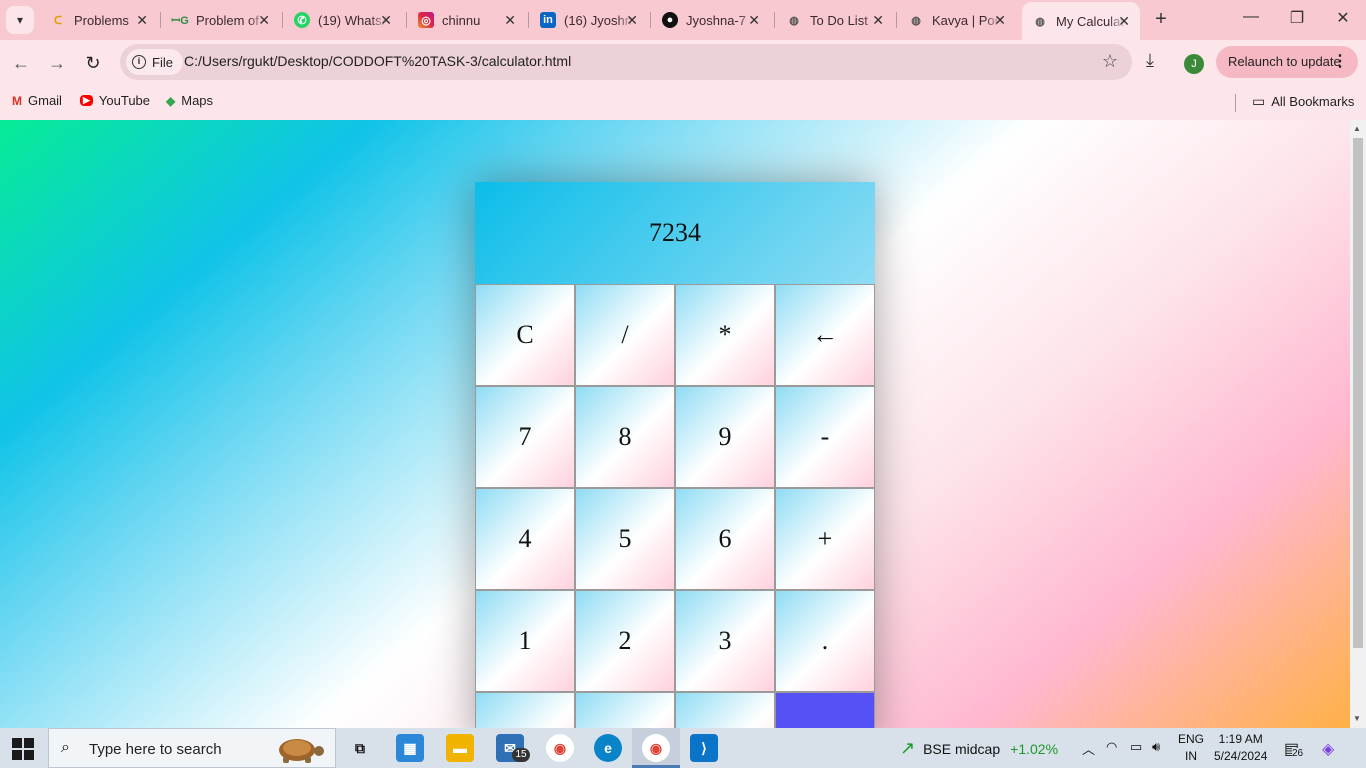  I want to click on tab-instagram: ◎ chinnu ✕, so click(467, 20).